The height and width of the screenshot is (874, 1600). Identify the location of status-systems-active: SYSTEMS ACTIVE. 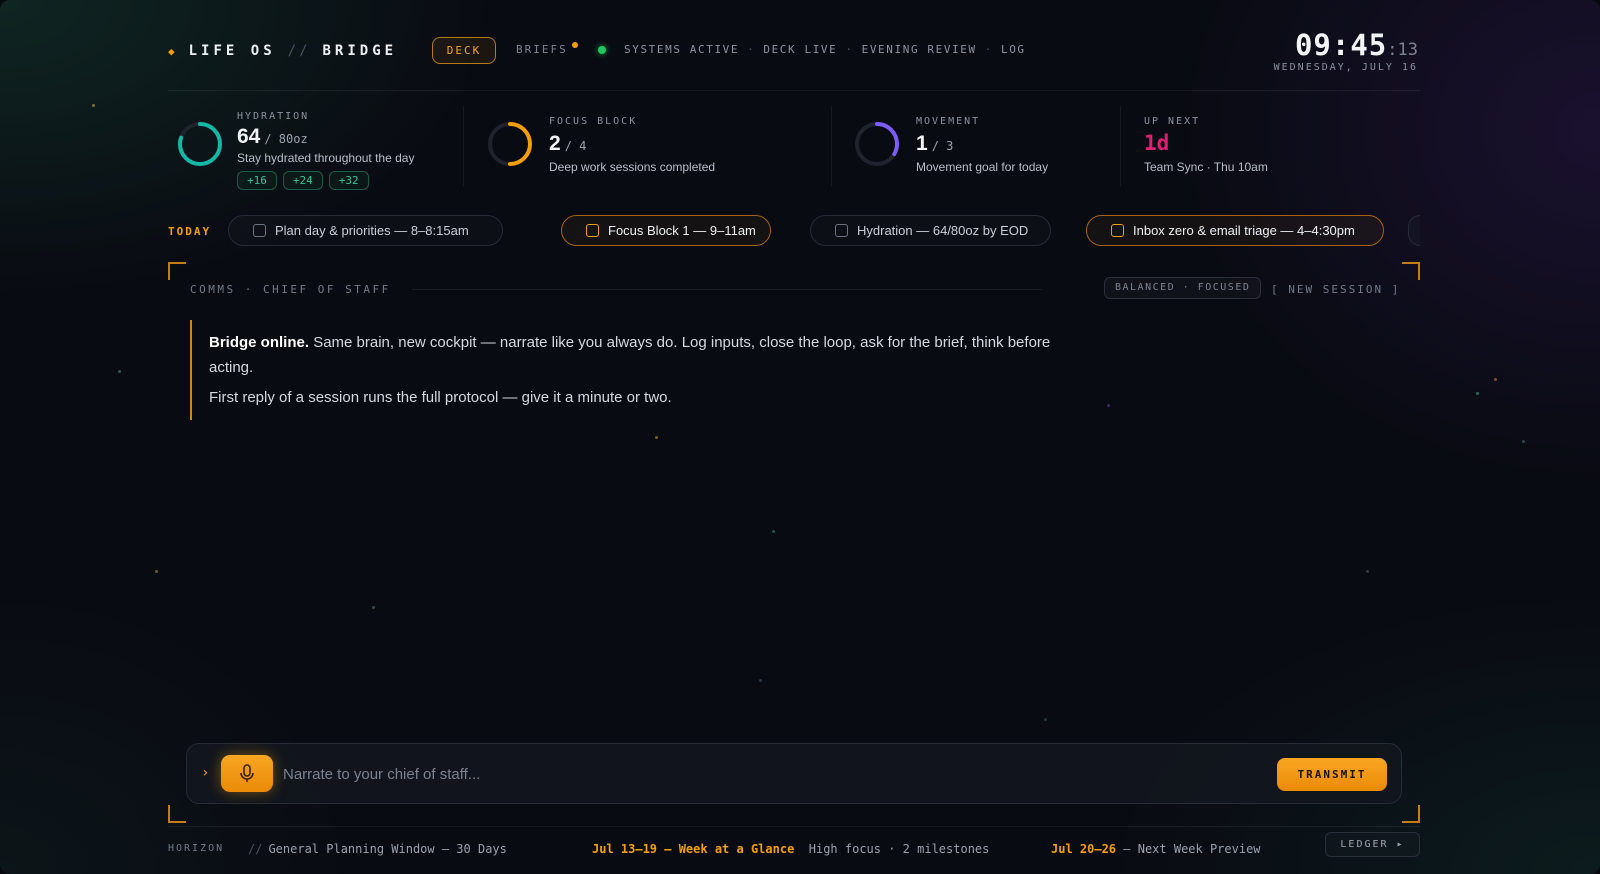
(682, 49).